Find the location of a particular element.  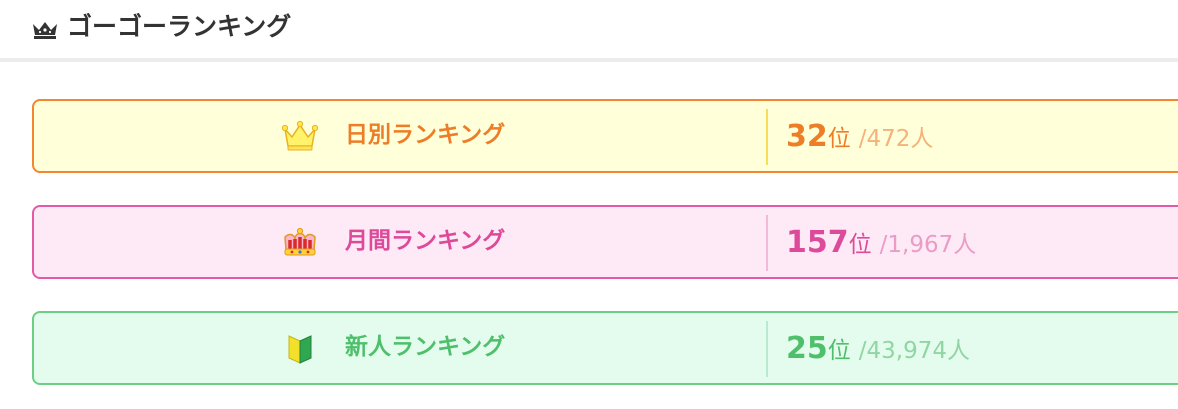

daily-ranking-result: 32位/472人 is located at coordinates (859, 137).